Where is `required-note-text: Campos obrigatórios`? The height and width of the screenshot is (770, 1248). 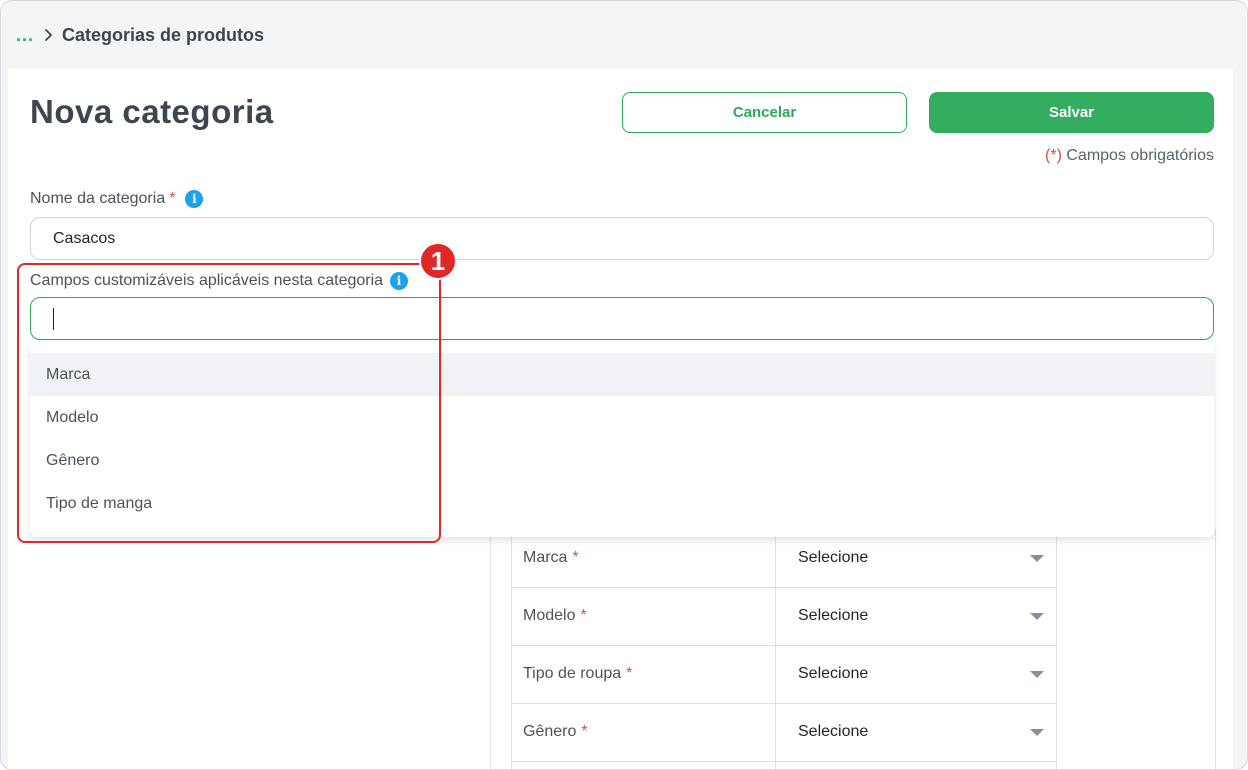 required-note-text: Campos obrigatórios is located at coordinates (1137, 155).